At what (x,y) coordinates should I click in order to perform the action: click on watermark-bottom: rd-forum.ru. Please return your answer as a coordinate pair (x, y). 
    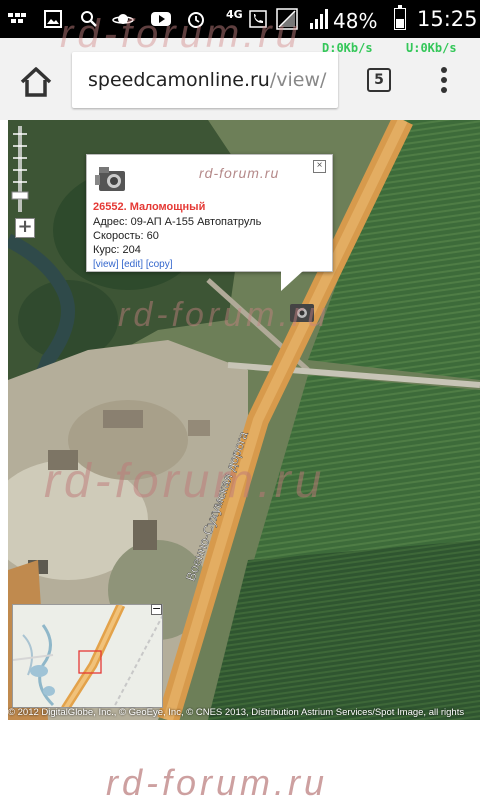
    Looking at the image, I should click on (217, 782).